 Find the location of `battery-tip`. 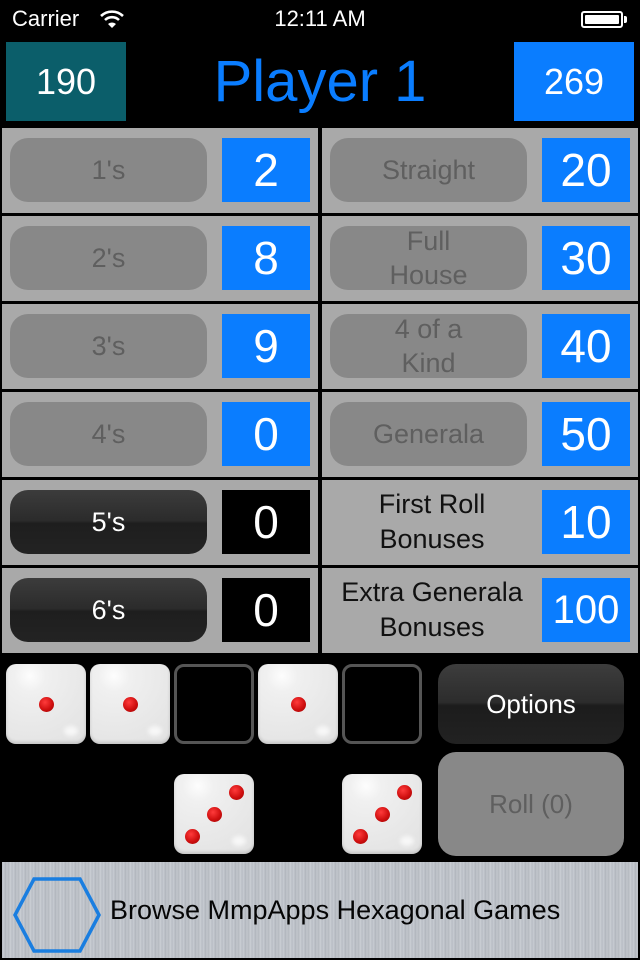

battery-tip is located at coordinates (625, 19).